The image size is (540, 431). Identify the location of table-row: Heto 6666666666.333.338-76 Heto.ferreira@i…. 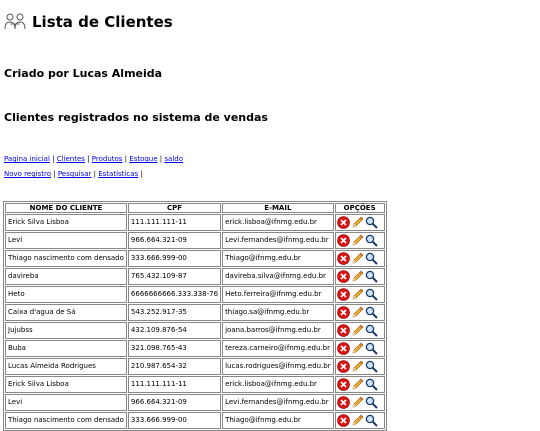
(195, 294).